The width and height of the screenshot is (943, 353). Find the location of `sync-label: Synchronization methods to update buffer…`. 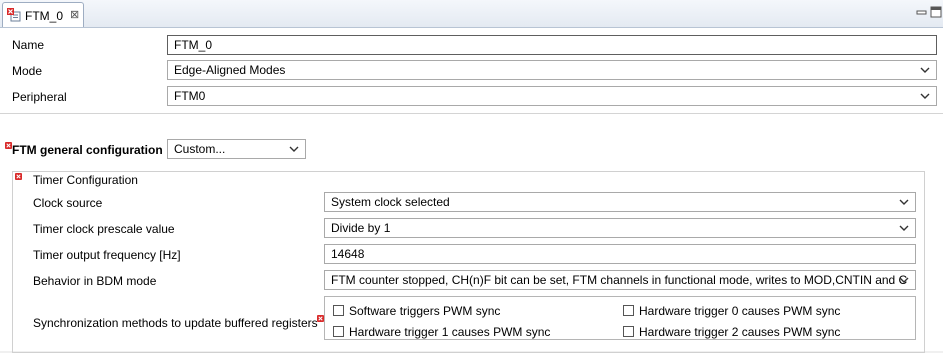

sync-label: Synchronization methods to update buffer… is located at coordinates (175, 323).